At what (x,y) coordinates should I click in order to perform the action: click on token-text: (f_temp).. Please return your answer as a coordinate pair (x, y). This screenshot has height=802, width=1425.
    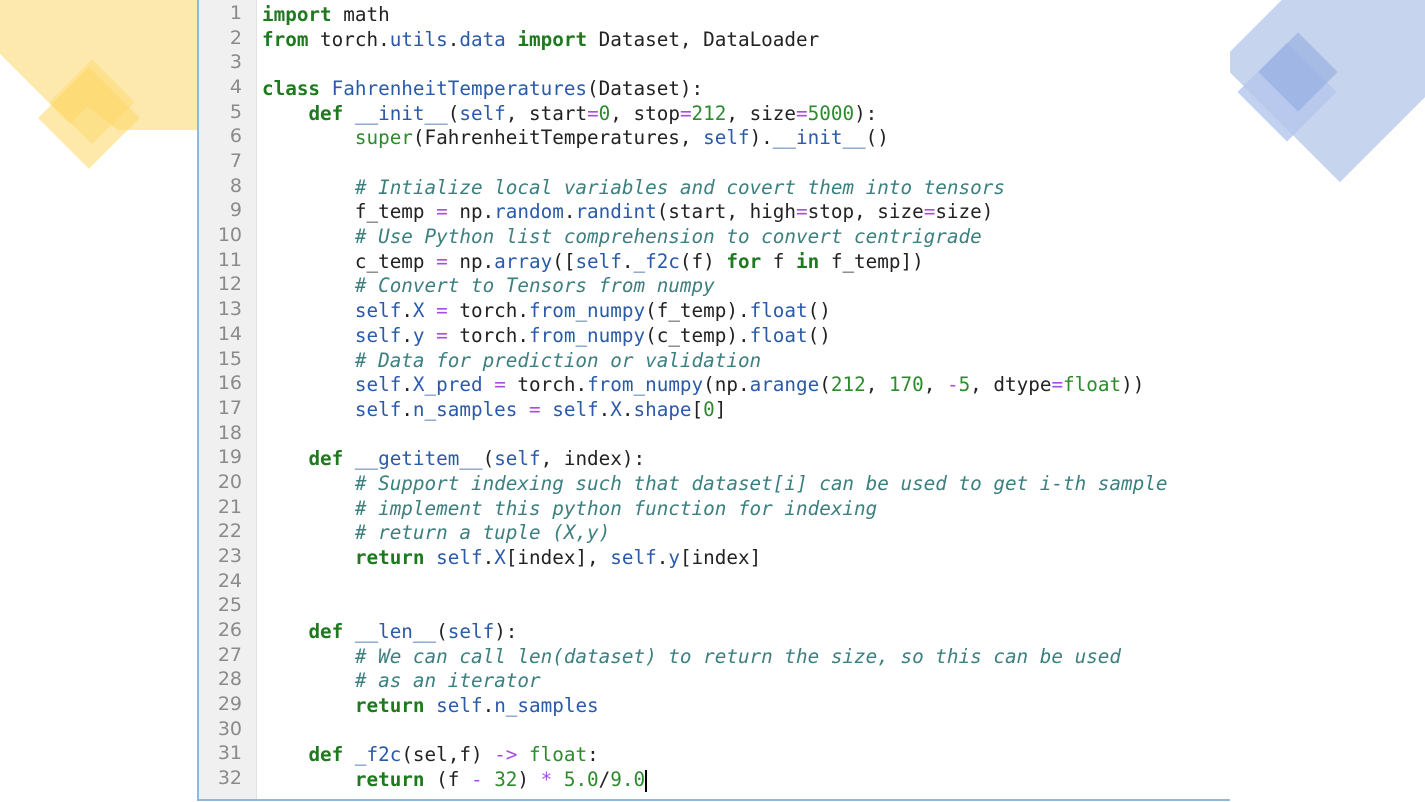
    Looking at the image, I should click on (697, 311).